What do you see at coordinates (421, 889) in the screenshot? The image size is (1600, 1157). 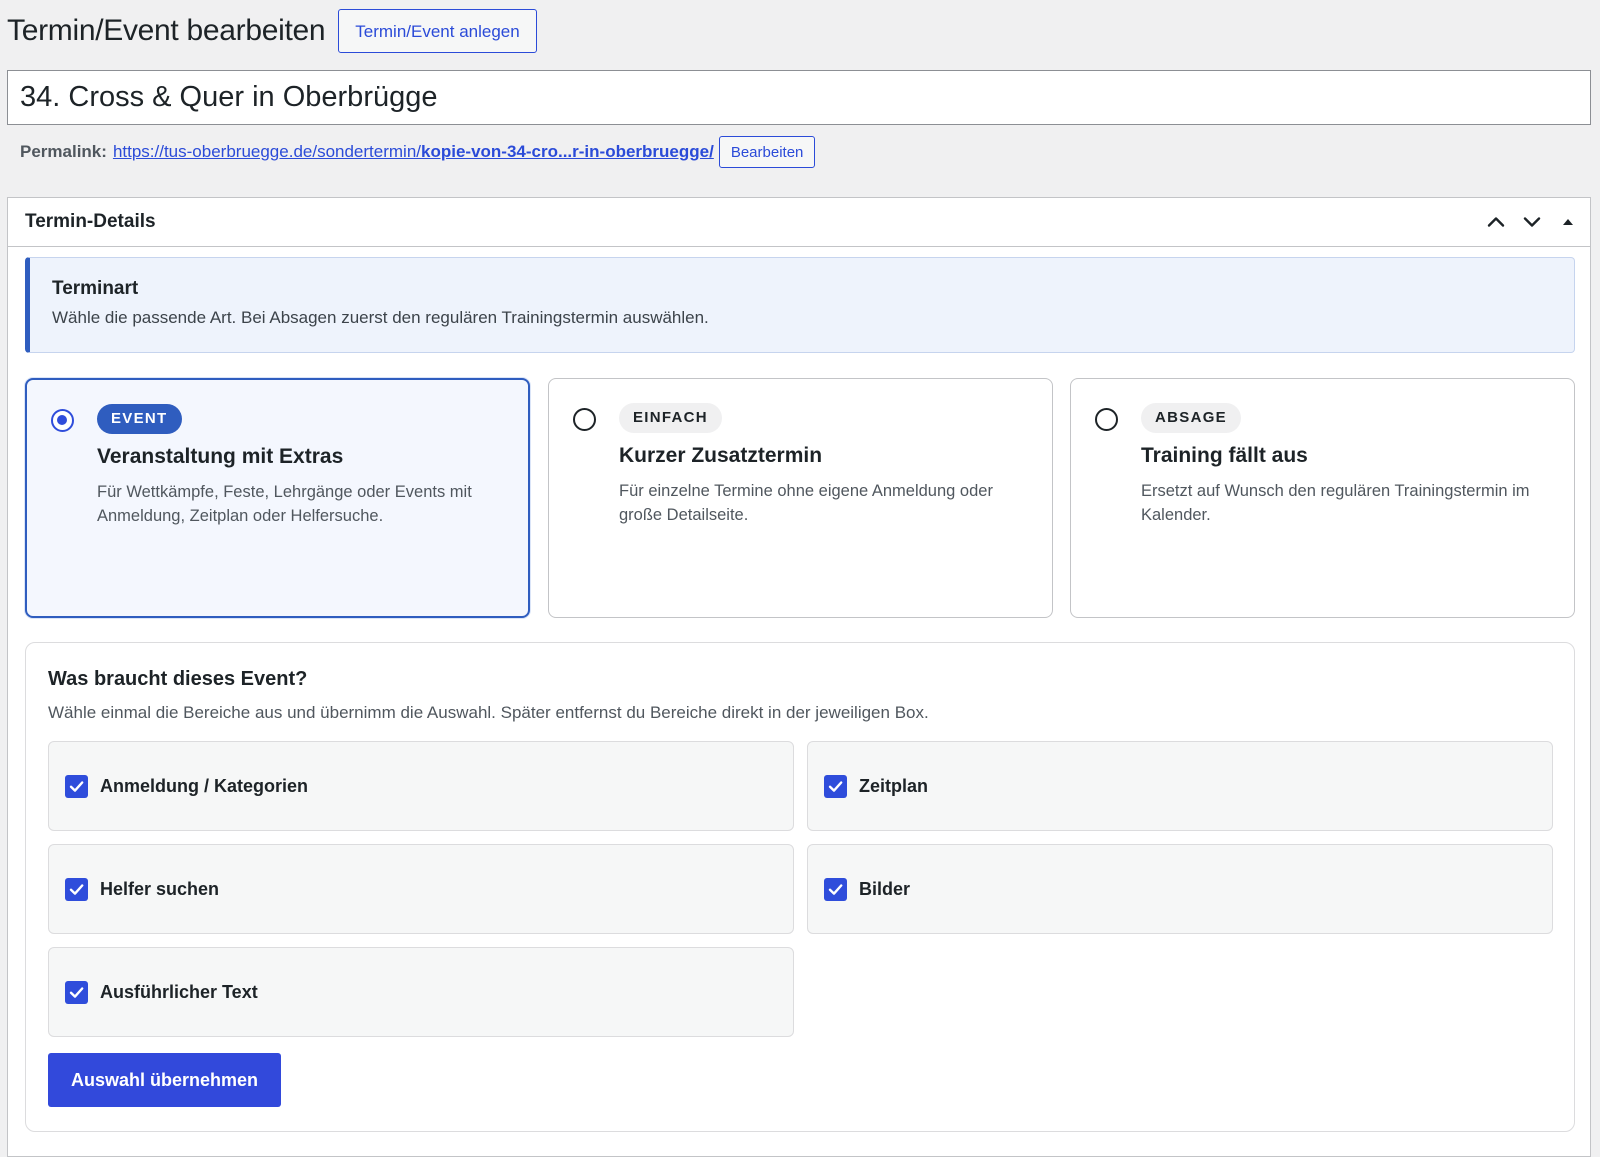 I see `option-helfer: Helfer suchen` at bounding box center [421, 889].